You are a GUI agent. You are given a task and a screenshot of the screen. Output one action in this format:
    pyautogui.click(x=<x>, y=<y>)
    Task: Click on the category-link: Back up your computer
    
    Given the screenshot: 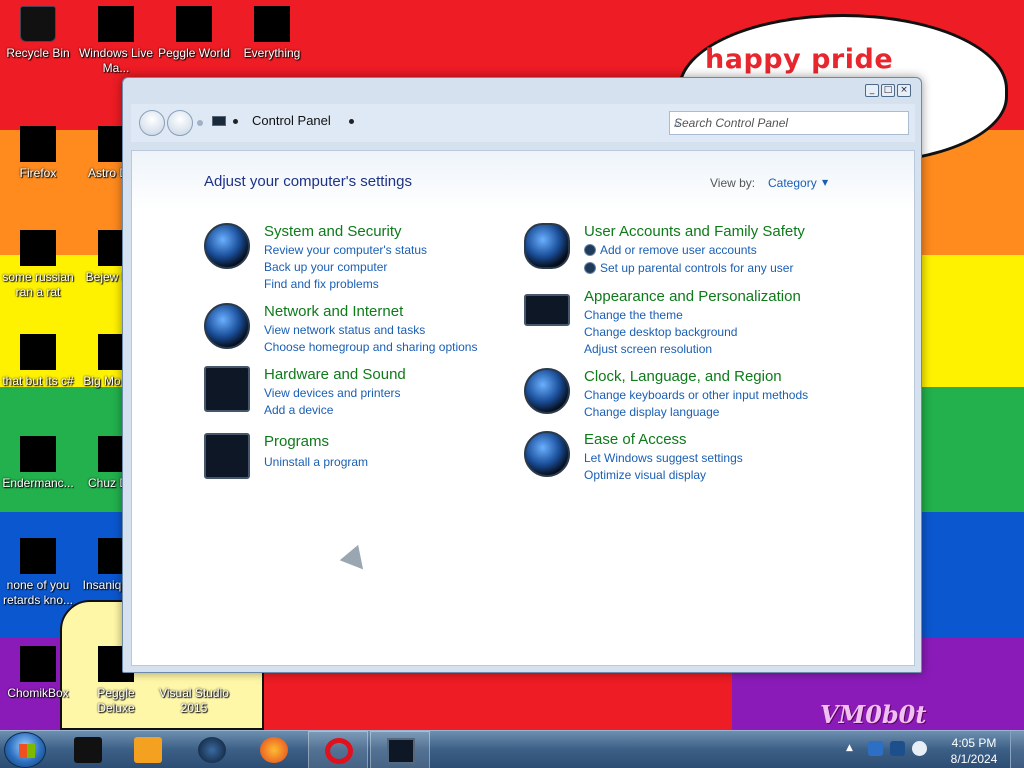 What is the action you would take?
    pyautogui.click(x=325, y=267)
    